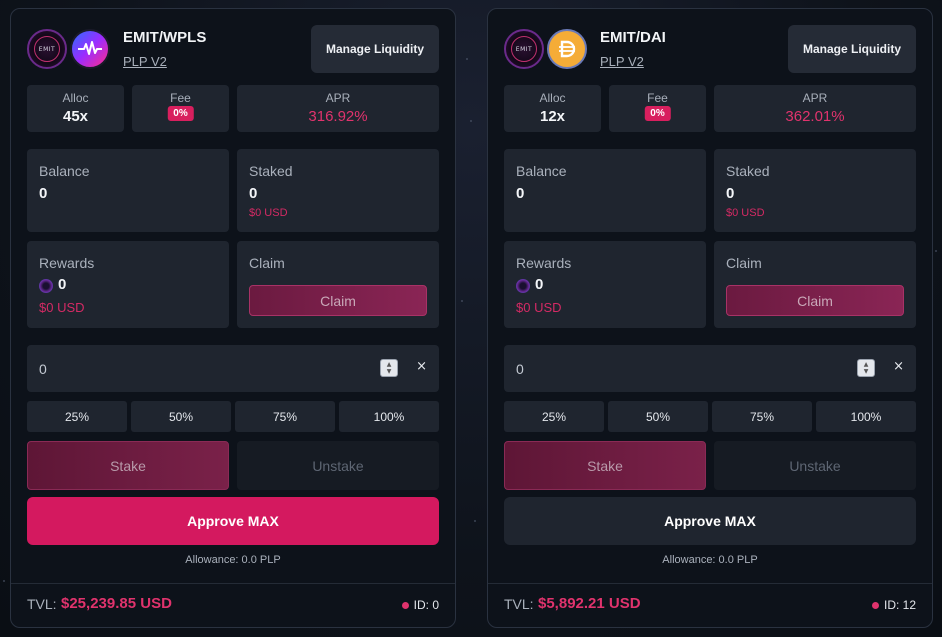 This screenshot has height=637, width=942. What do you see at coordinates (268, 213) in the screenshot?
I see `staked-usd: $0 USD` at bounding box center [268, 213].